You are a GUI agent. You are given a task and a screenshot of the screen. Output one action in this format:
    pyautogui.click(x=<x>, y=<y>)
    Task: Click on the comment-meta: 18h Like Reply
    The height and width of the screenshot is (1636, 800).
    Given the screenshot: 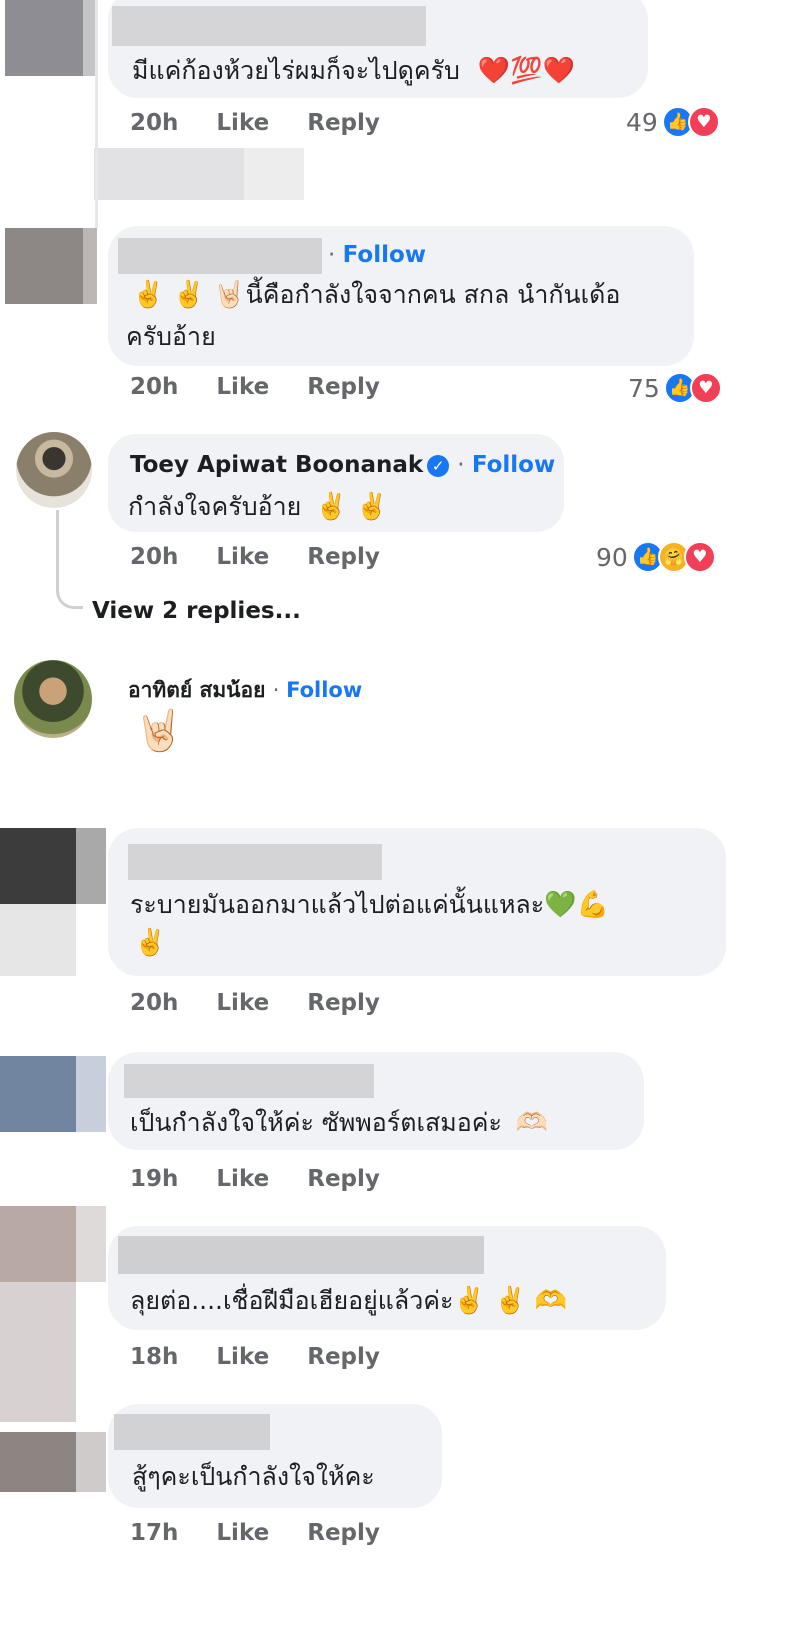 What is the action you would take?
    pyautogui.click(x=270, y=1357)
    